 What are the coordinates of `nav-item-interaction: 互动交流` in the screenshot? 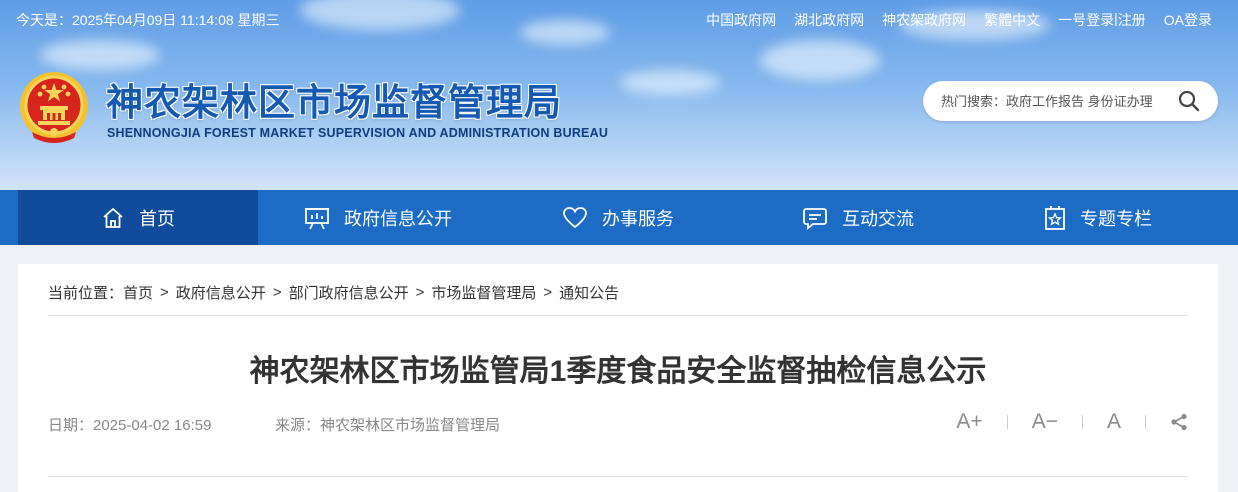 It's located at (858, 217).